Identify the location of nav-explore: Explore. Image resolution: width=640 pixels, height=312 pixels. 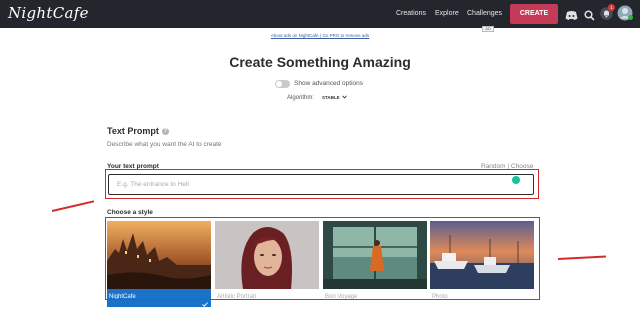
(447, 13).